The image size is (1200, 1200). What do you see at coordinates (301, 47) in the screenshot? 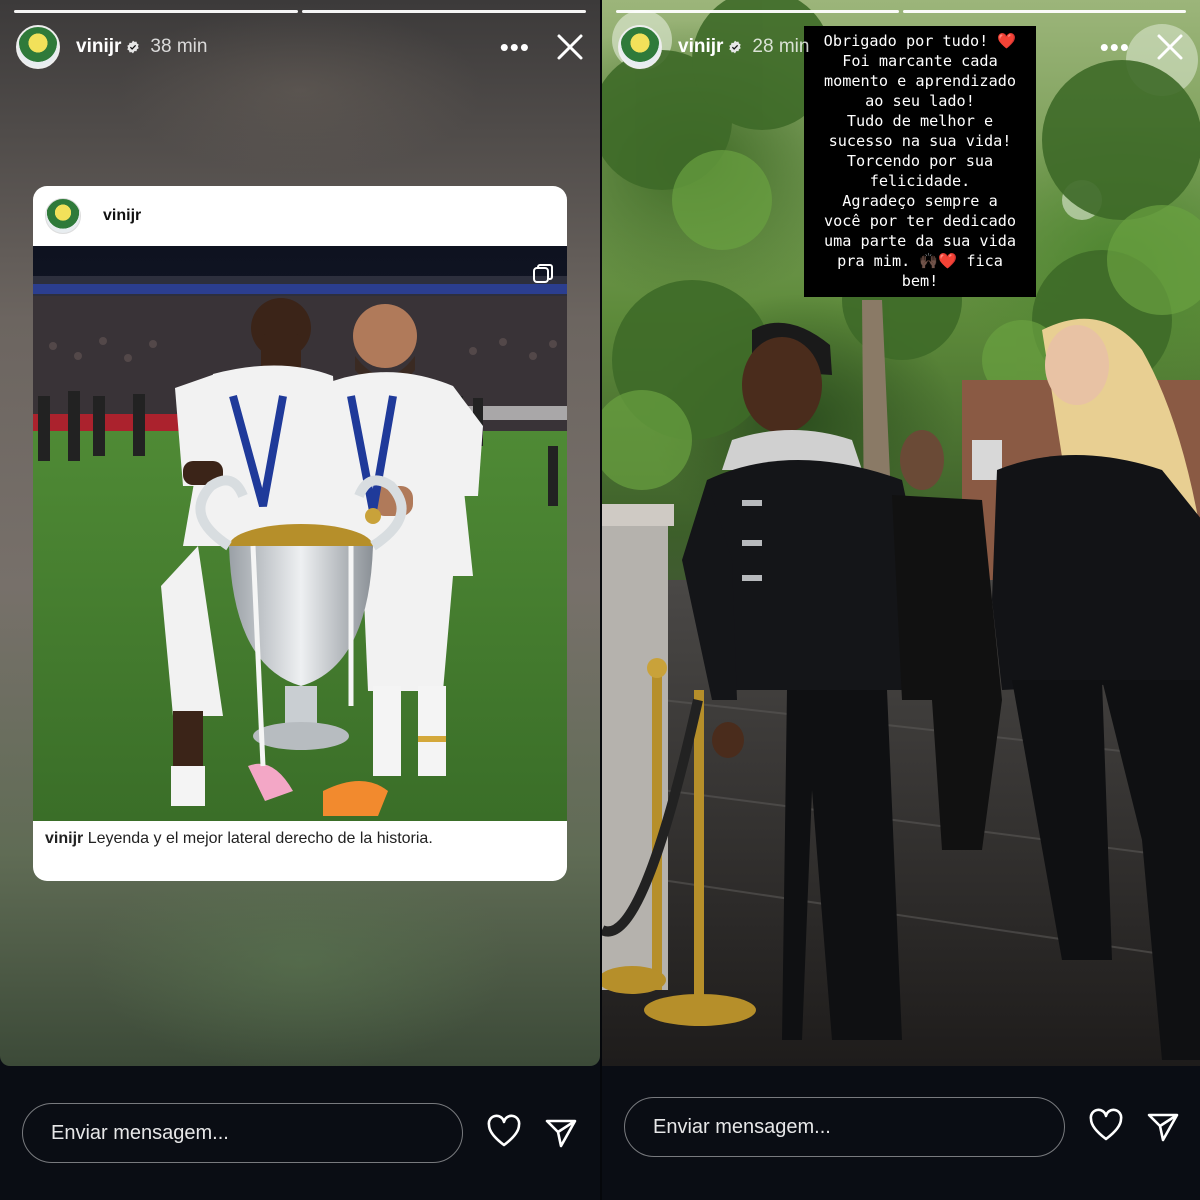
I see `story-header: vinijr 38 min •••` at bounding box center [301, 47].